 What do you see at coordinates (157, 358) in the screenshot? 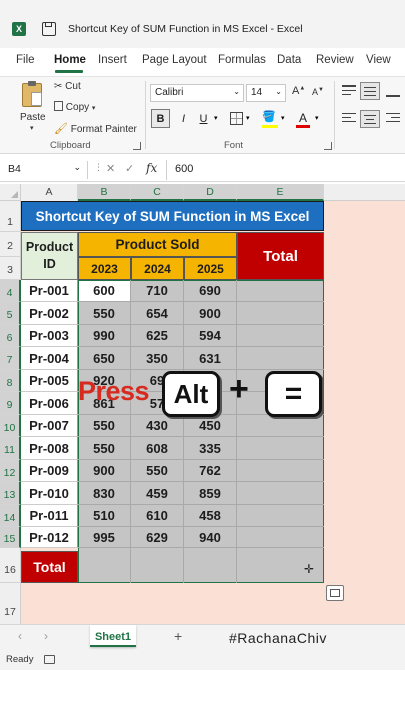
I see `sales-value-cell: 350` at bounding box center [157, 358].